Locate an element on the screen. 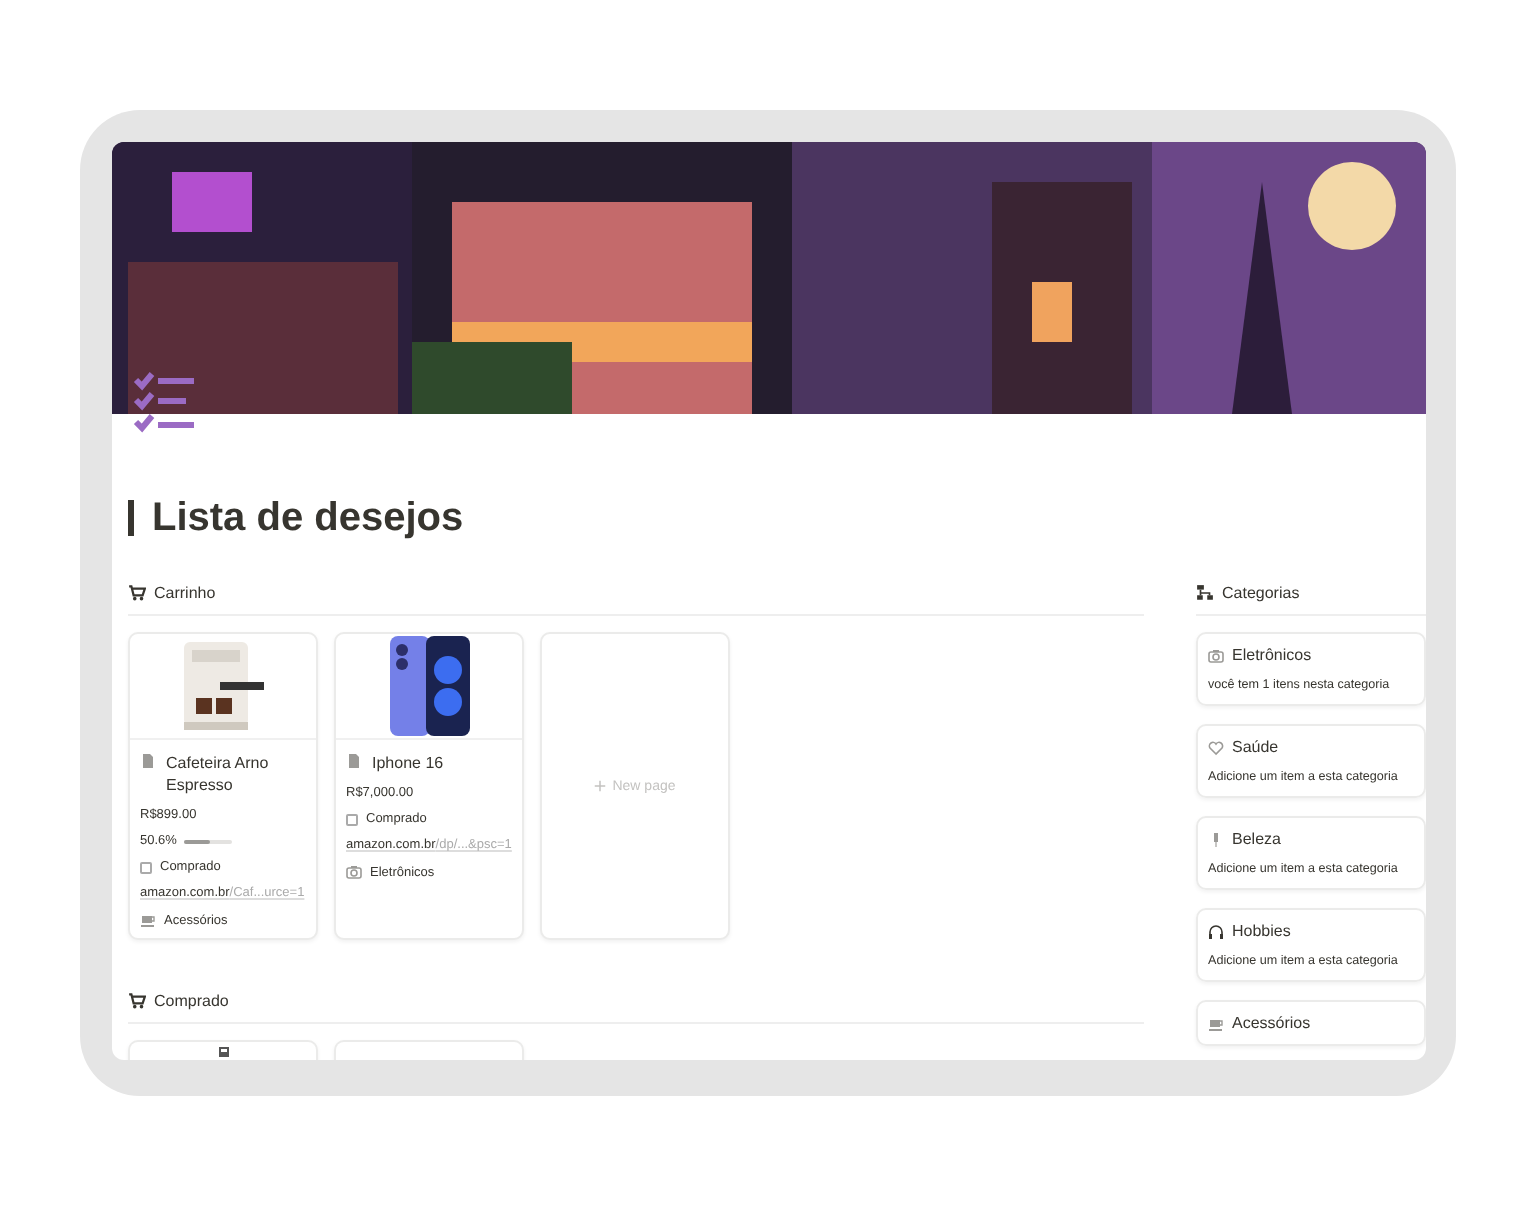 Image resolution: width=1536 pixels, height=1218 pixels. category-name: Acessórios is located at coordinates (1271, 1023).